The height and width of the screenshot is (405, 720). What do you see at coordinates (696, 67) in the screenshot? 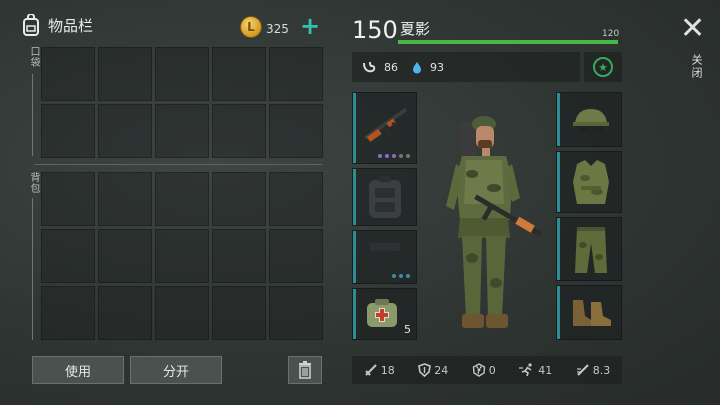
I see `close-label: 关闭` at bounding box center [696, 67].